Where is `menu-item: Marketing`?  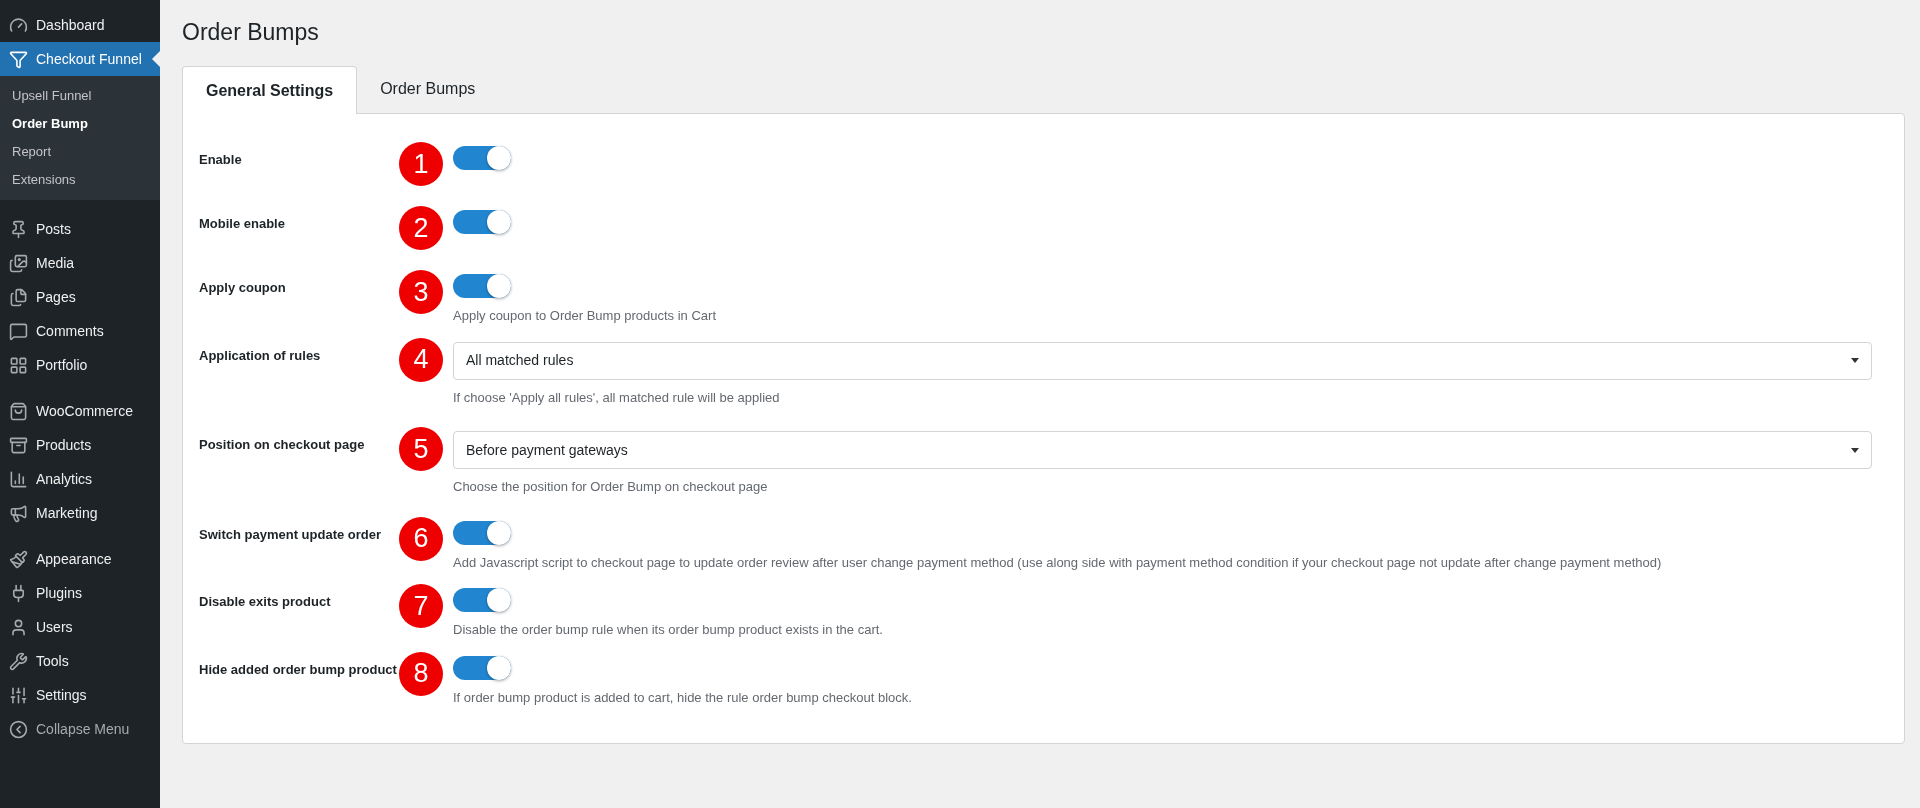 menu-item: Marketing is located at coordinates (80, 513).